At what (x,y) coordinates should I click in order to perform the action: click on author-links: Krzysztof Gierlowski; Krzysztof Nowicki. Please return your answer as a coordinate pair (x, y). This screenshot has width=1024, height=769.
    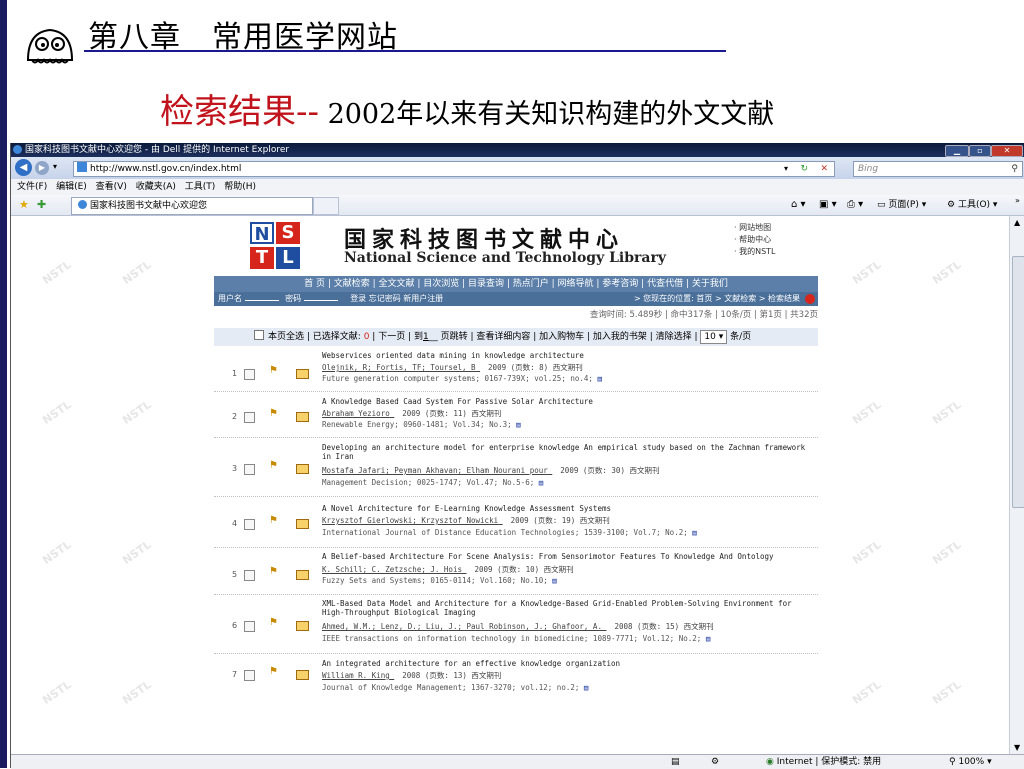
    Looking at the image, I should click on (410, 520).